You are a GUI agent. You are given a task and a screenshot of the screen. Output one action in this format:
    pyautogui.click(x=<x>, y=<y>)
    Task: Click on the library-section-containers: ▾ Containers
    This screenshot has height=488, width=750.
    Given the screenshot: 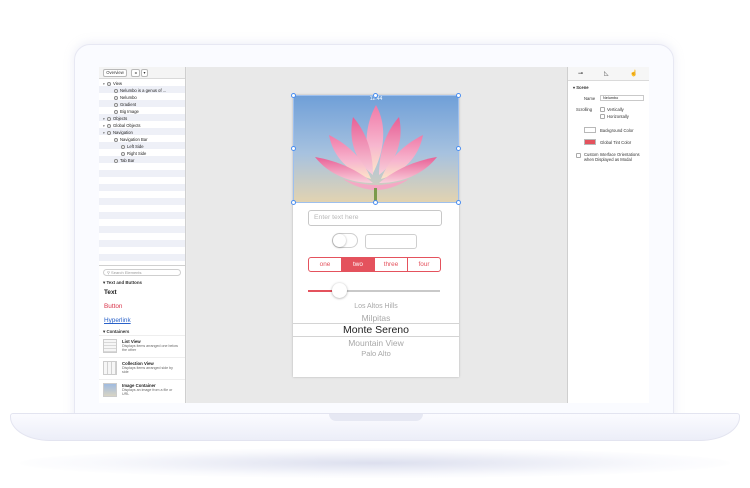 What is the action you would take?
    pyautogui.click(x=142, y=331)
    